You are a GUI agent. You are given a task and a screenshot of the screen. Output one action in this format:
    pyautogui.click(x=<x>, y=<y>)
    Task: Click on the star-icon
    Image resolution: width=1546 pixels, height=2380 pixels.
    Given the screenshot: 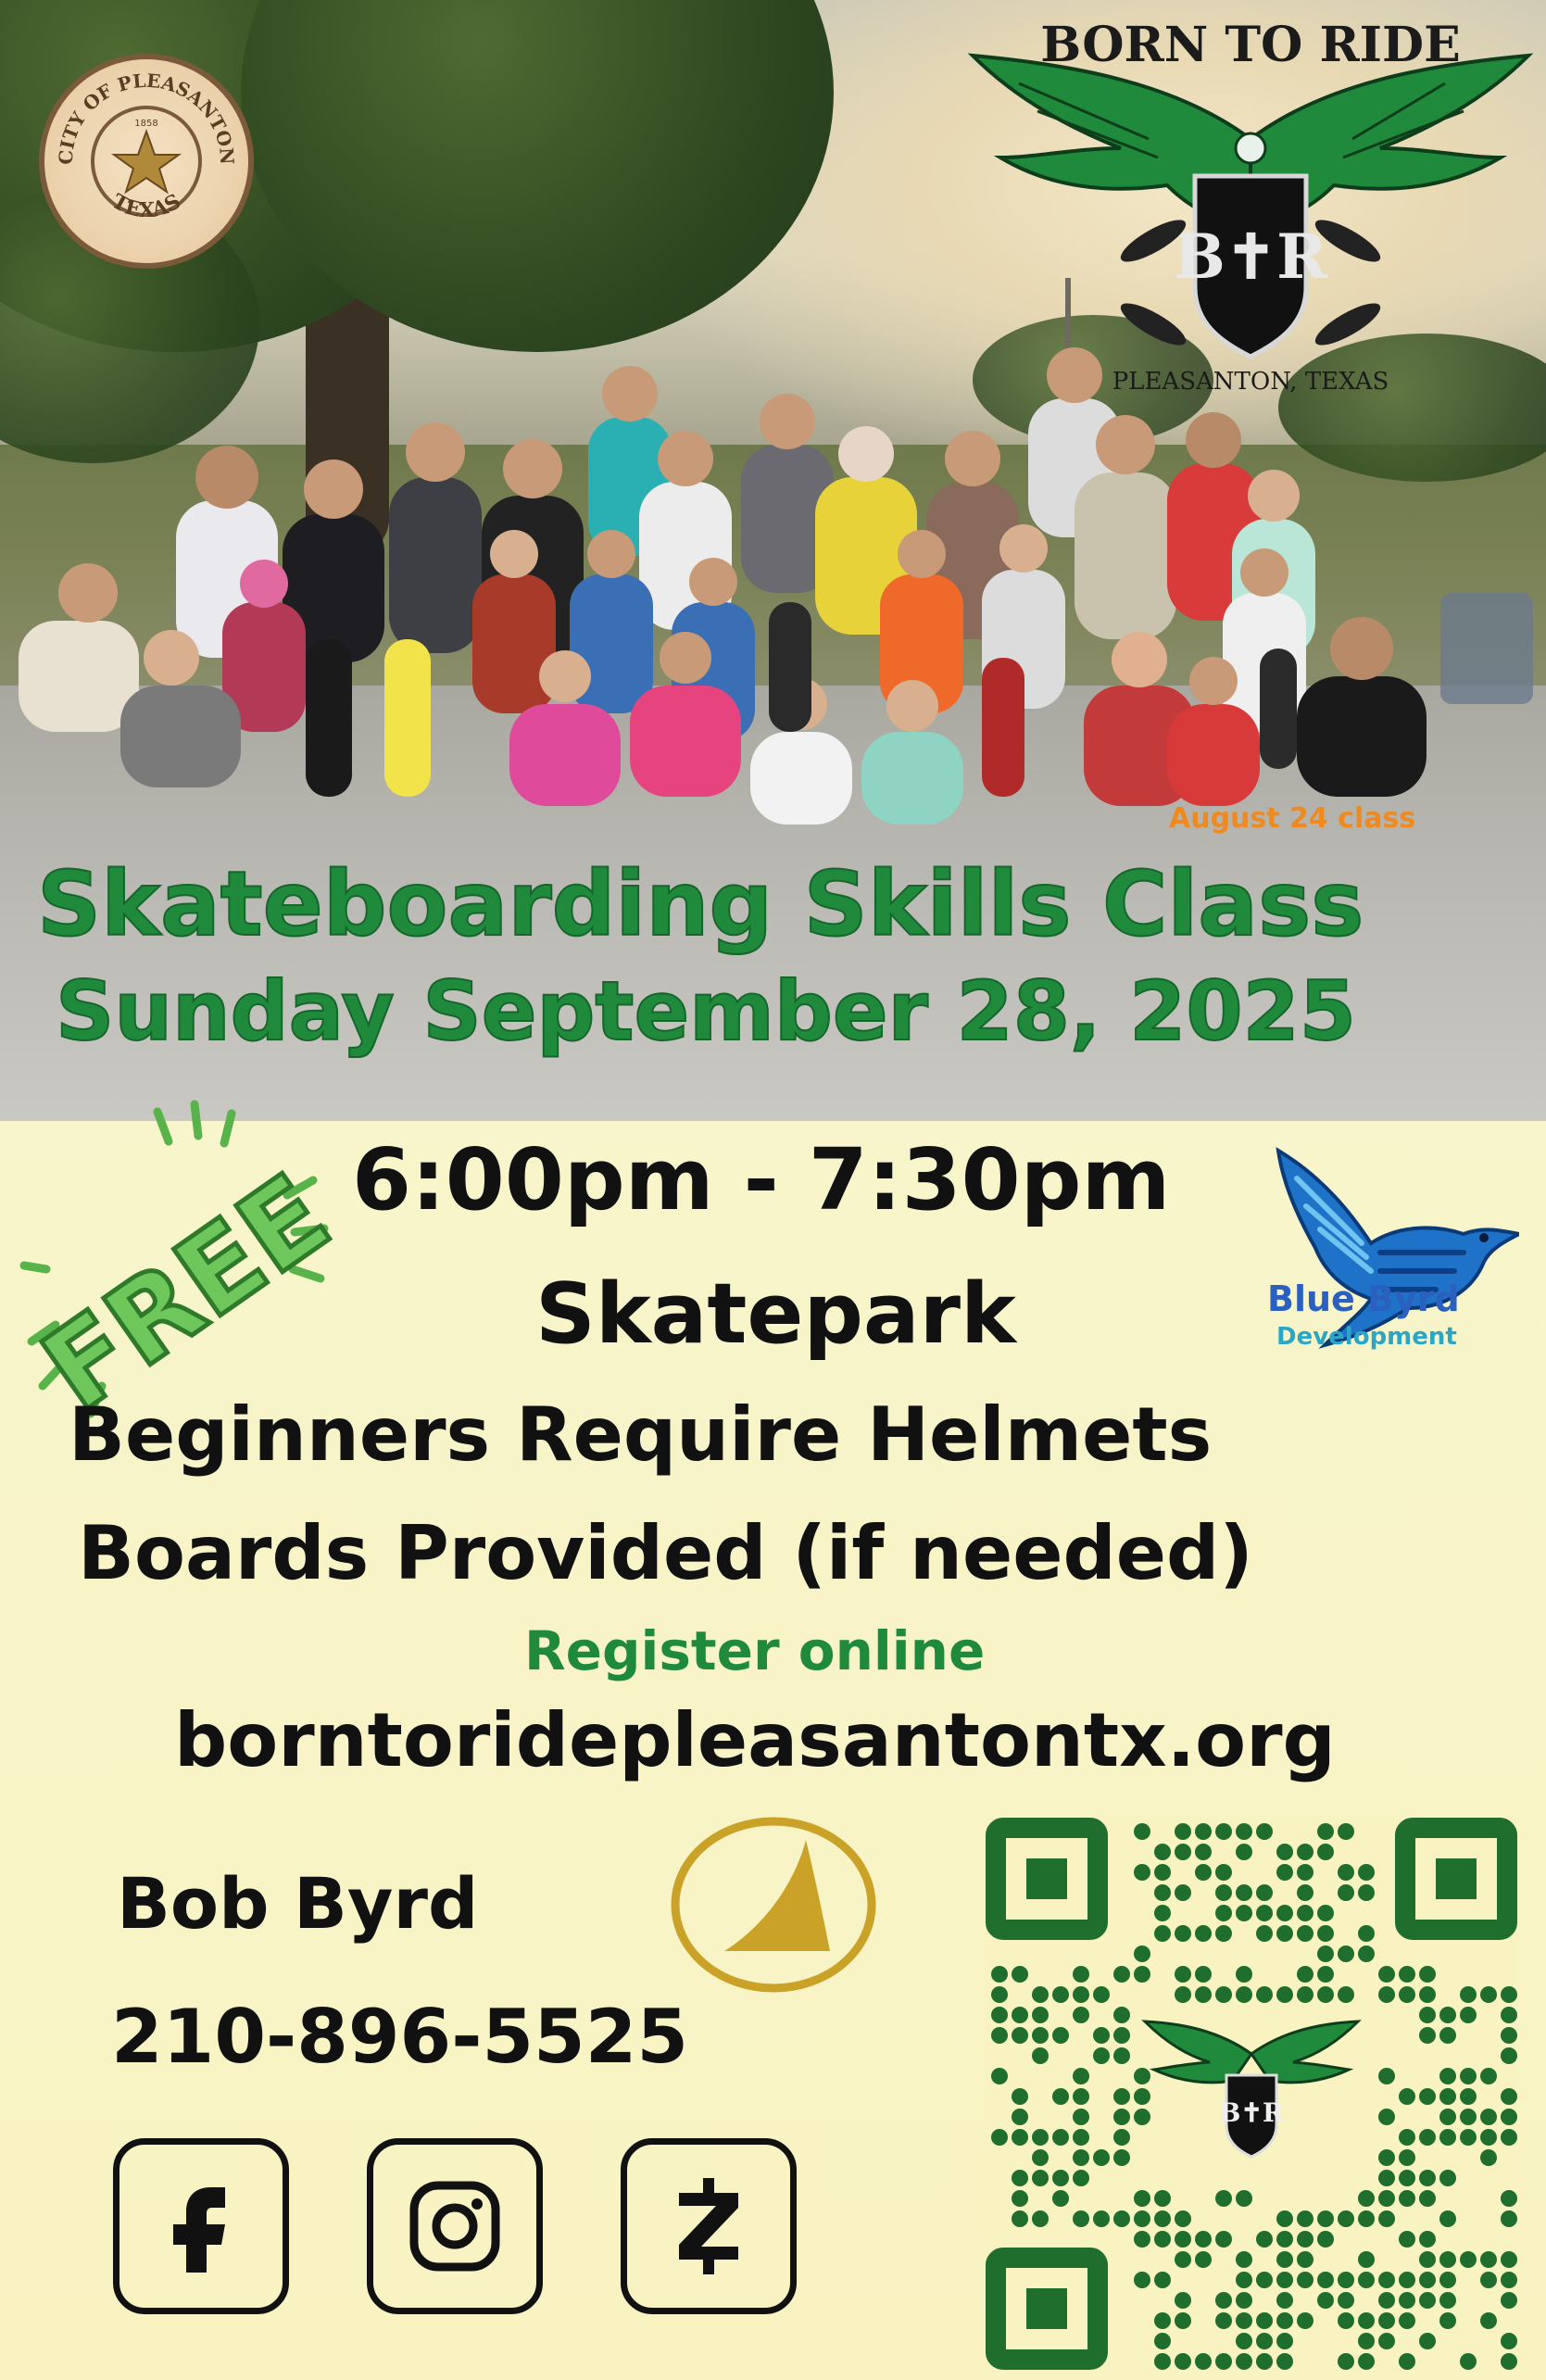 What is the action you would take?
    pyautogui.click(x=146, y=162)
    